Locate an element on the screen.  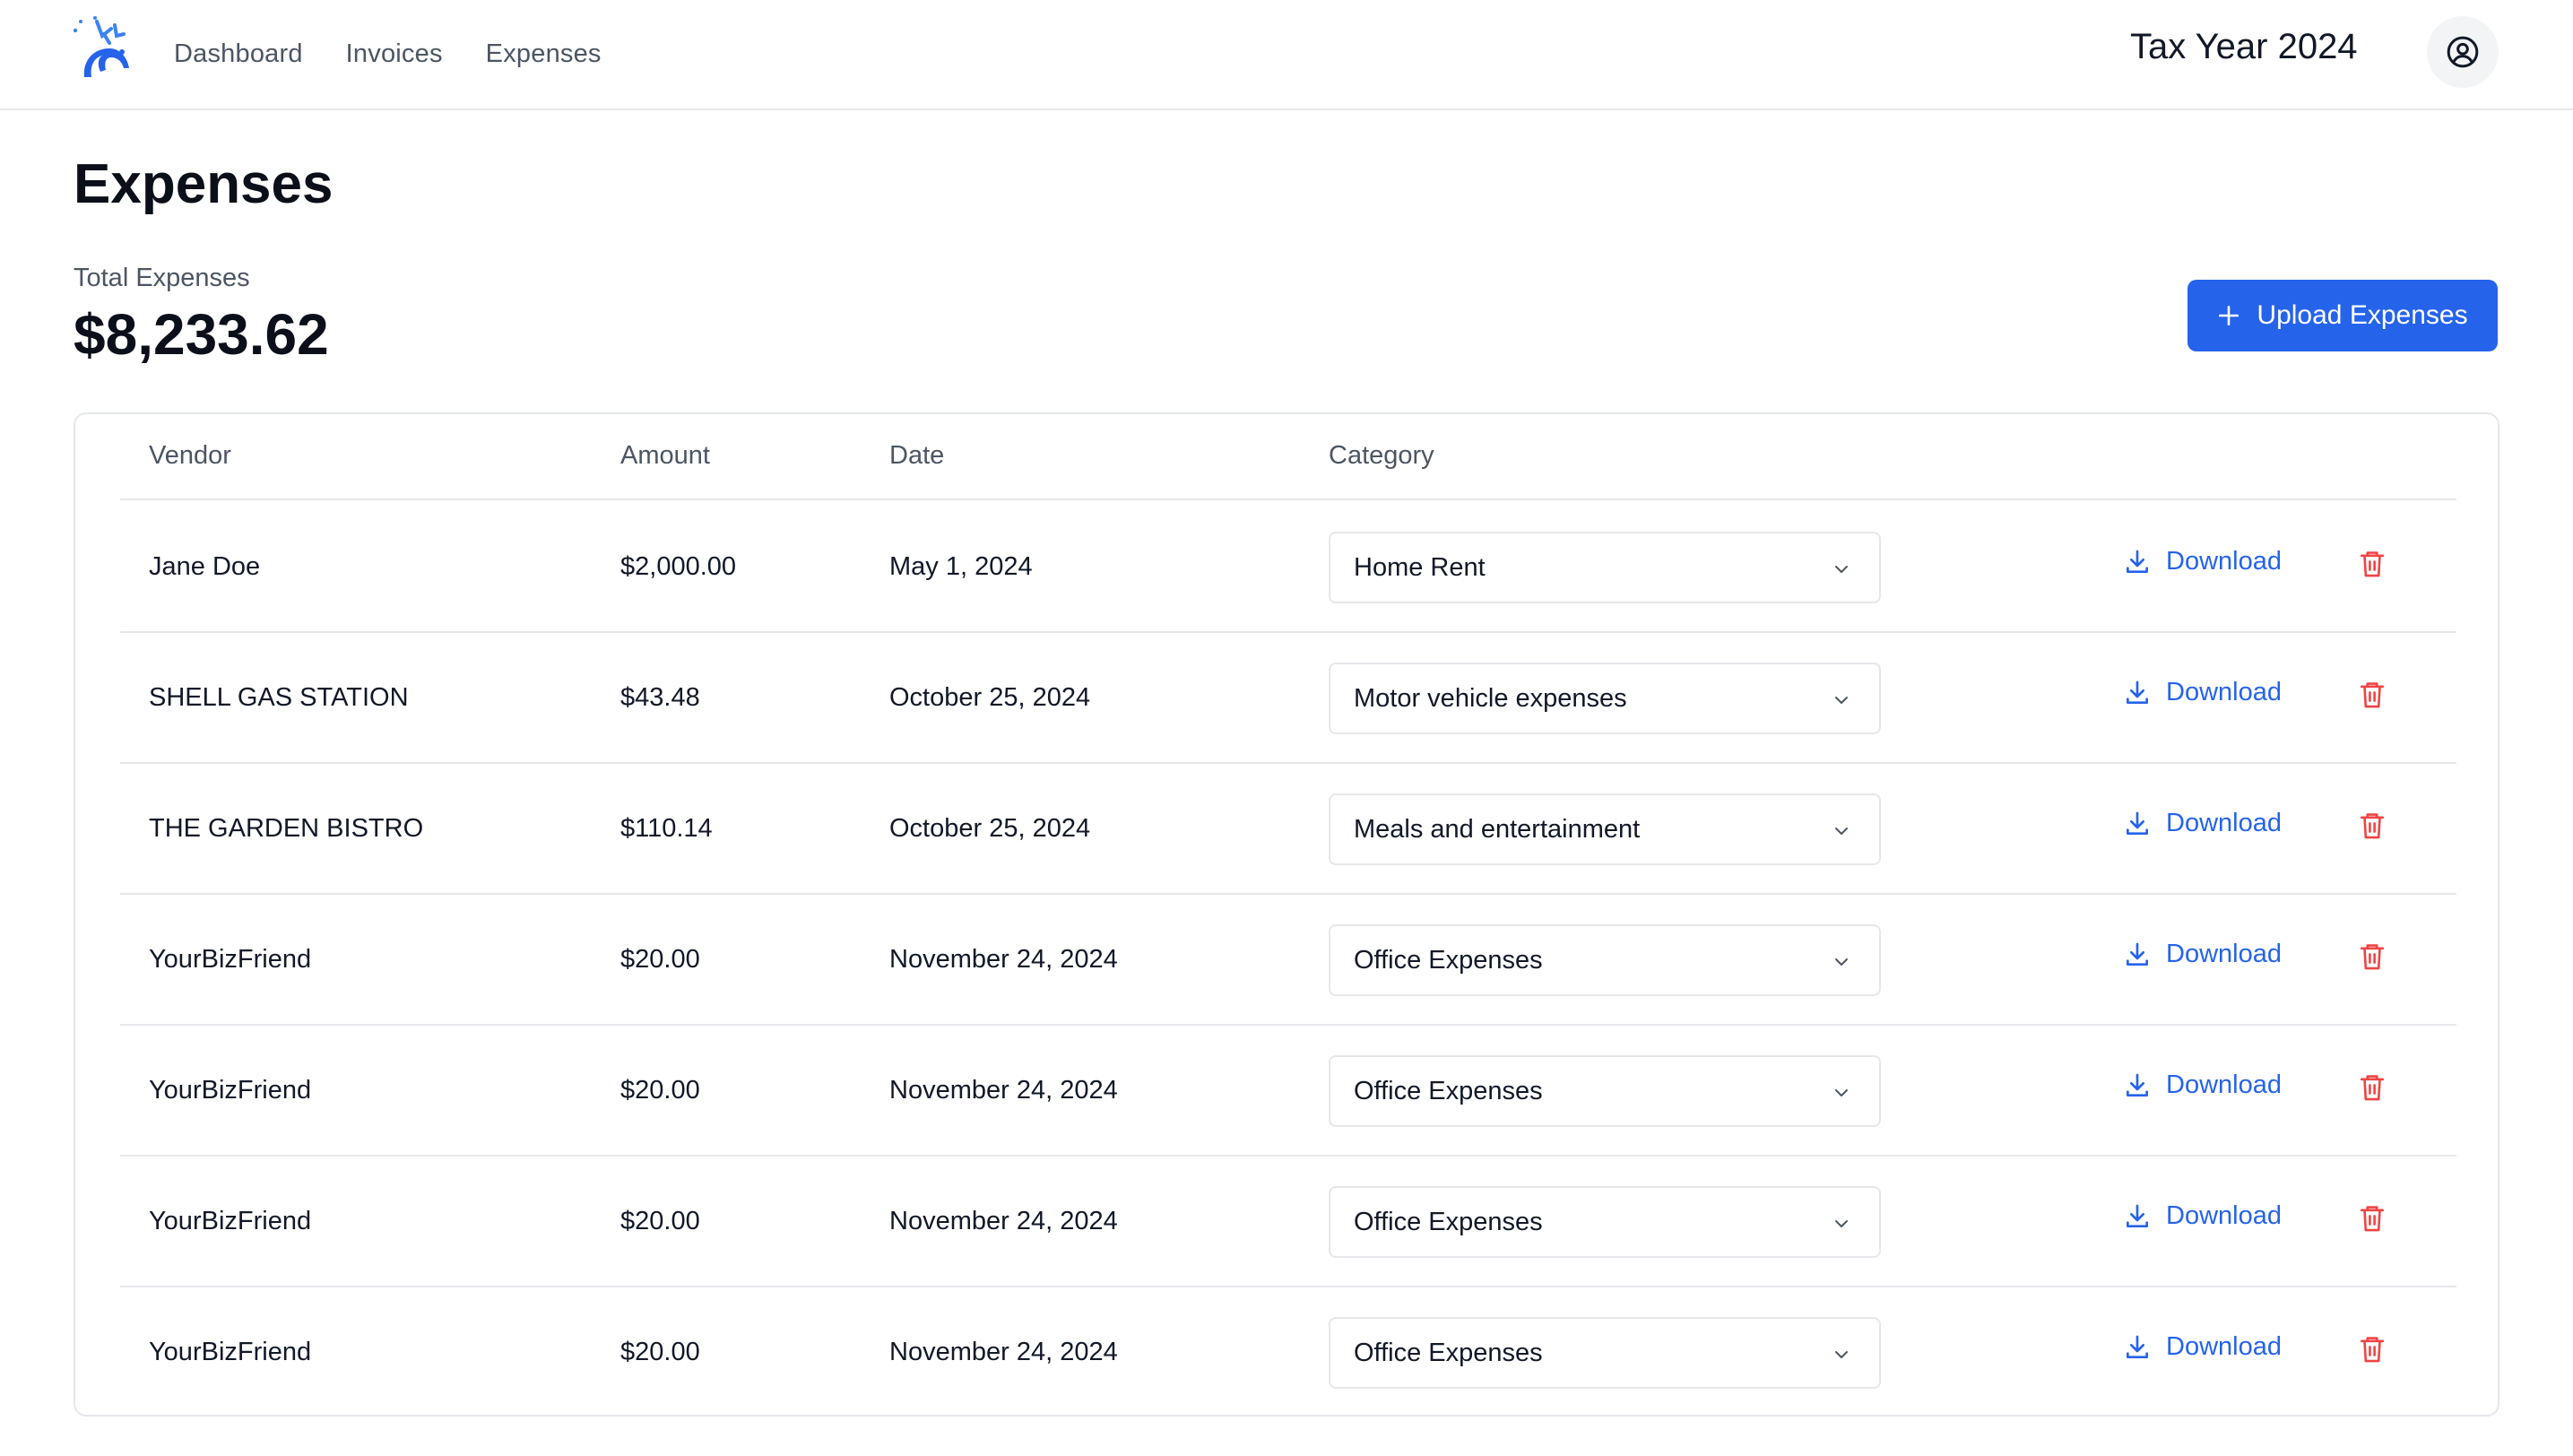
user-circle-icon is located at coordinates (2463, 52).